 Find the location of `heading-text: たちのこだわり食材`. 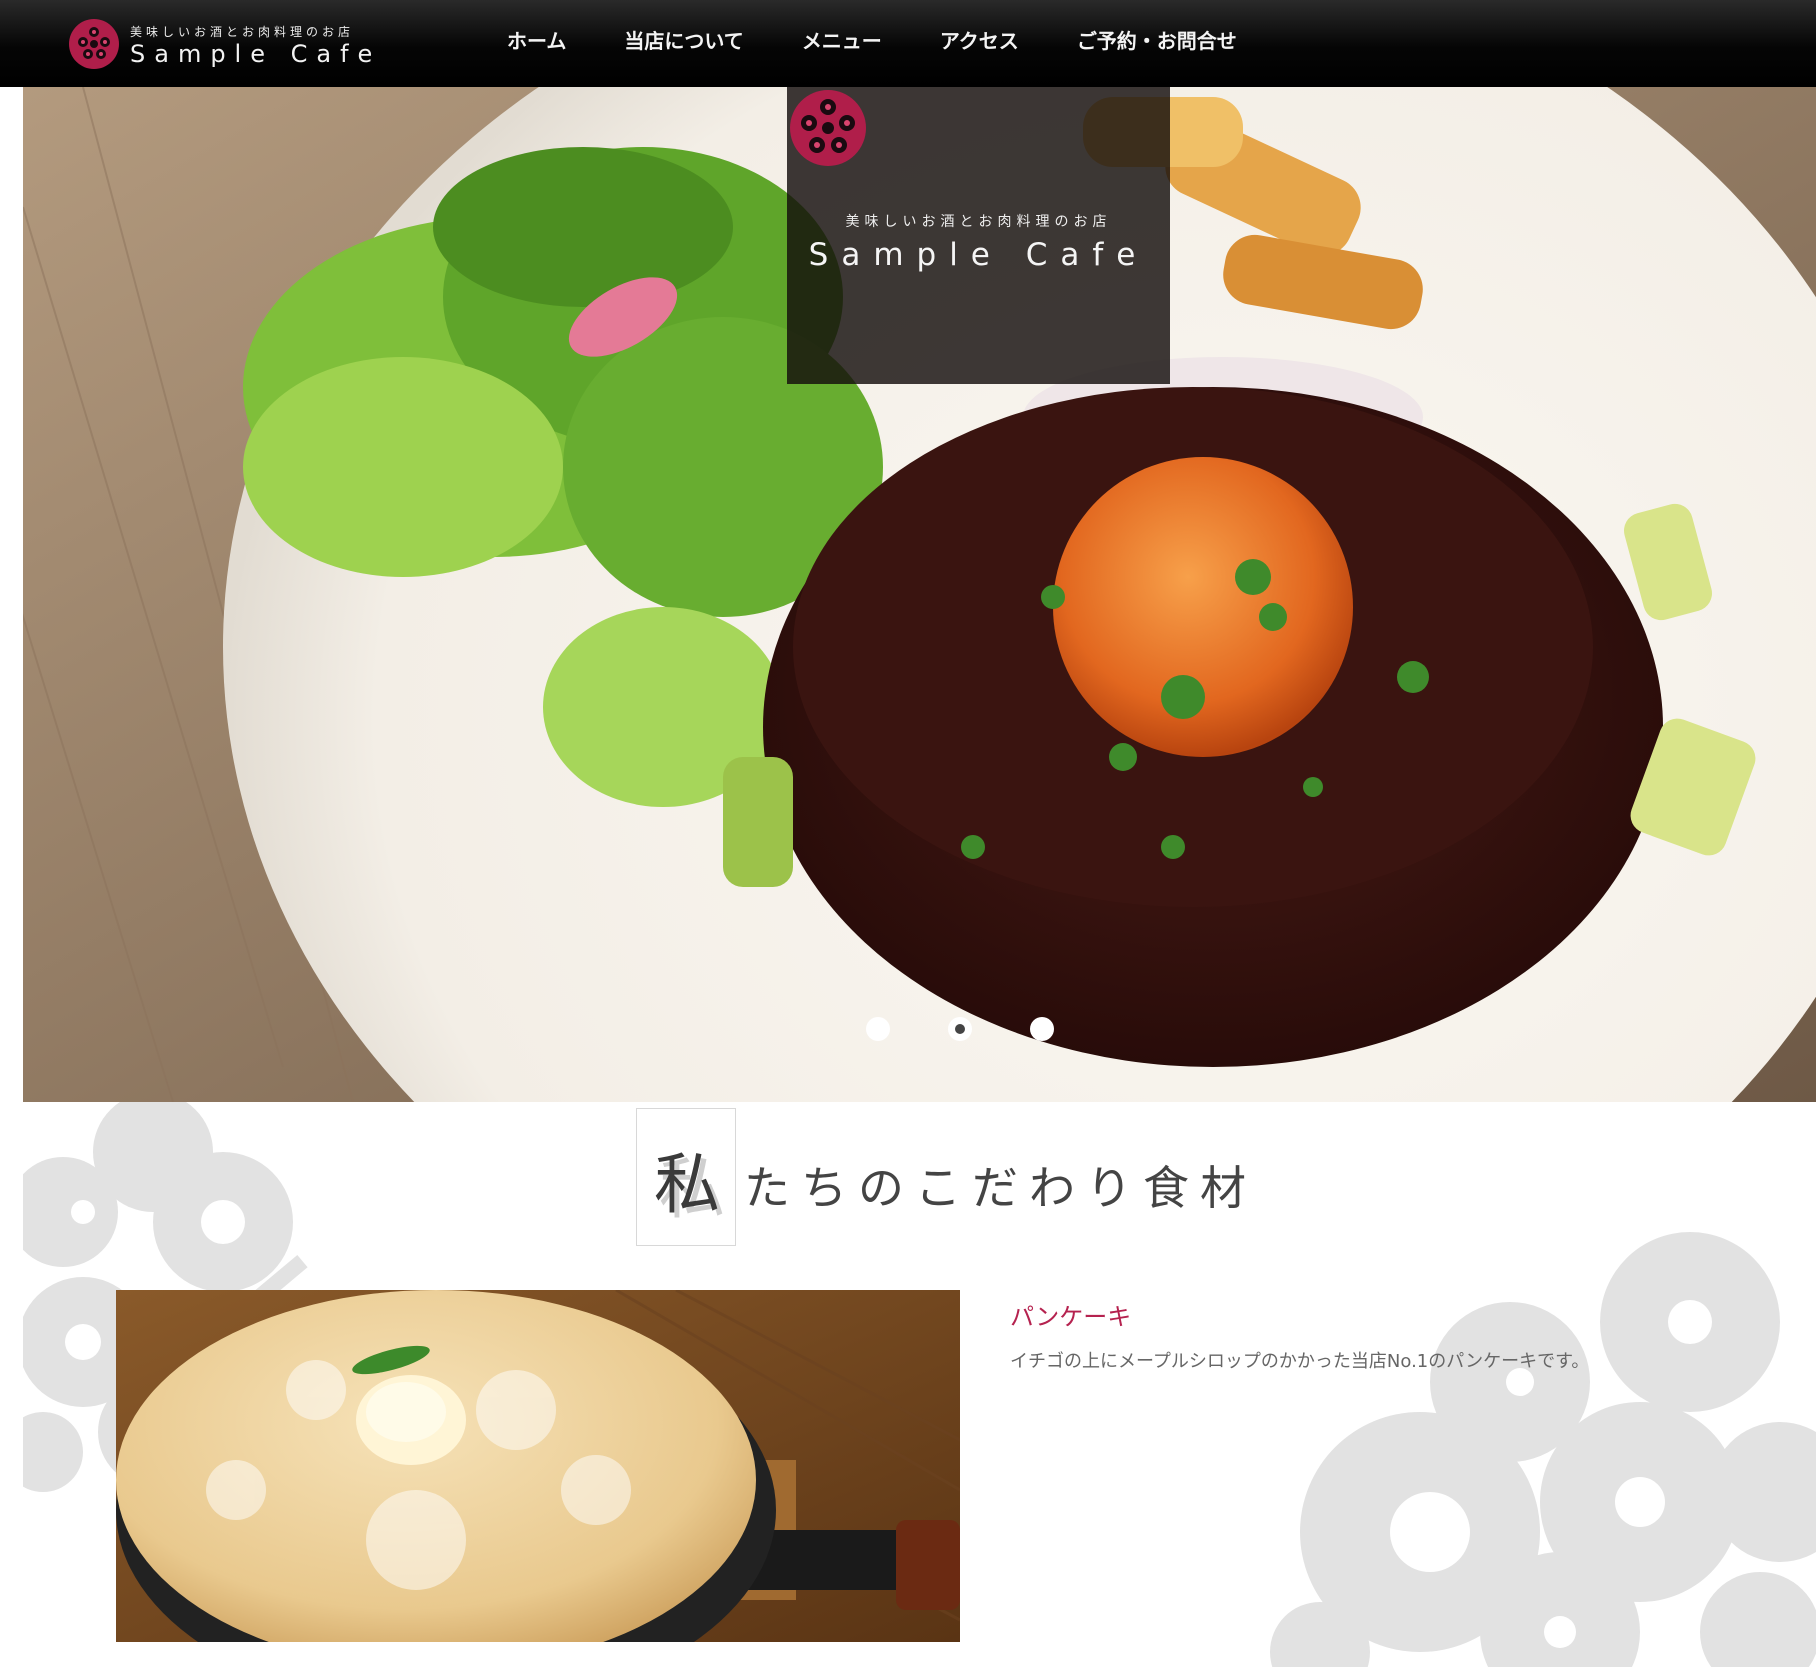

heading-text: たちのこだわり食材 is located at coordinates (1000, 1188).